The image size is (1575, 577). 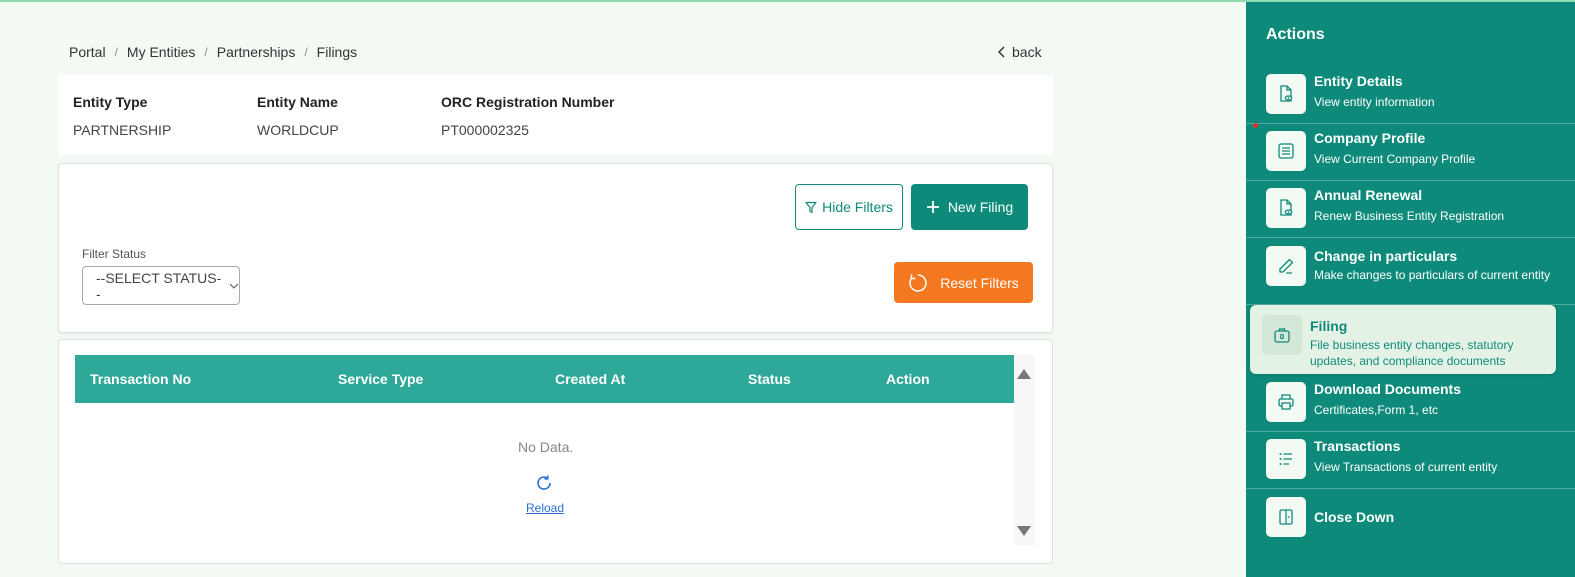 What do you see at coordinates (1374, 102) in the screenshot?
I see `sidebar-item-subtitle: View entity information` at bounding box center [1374, 102].